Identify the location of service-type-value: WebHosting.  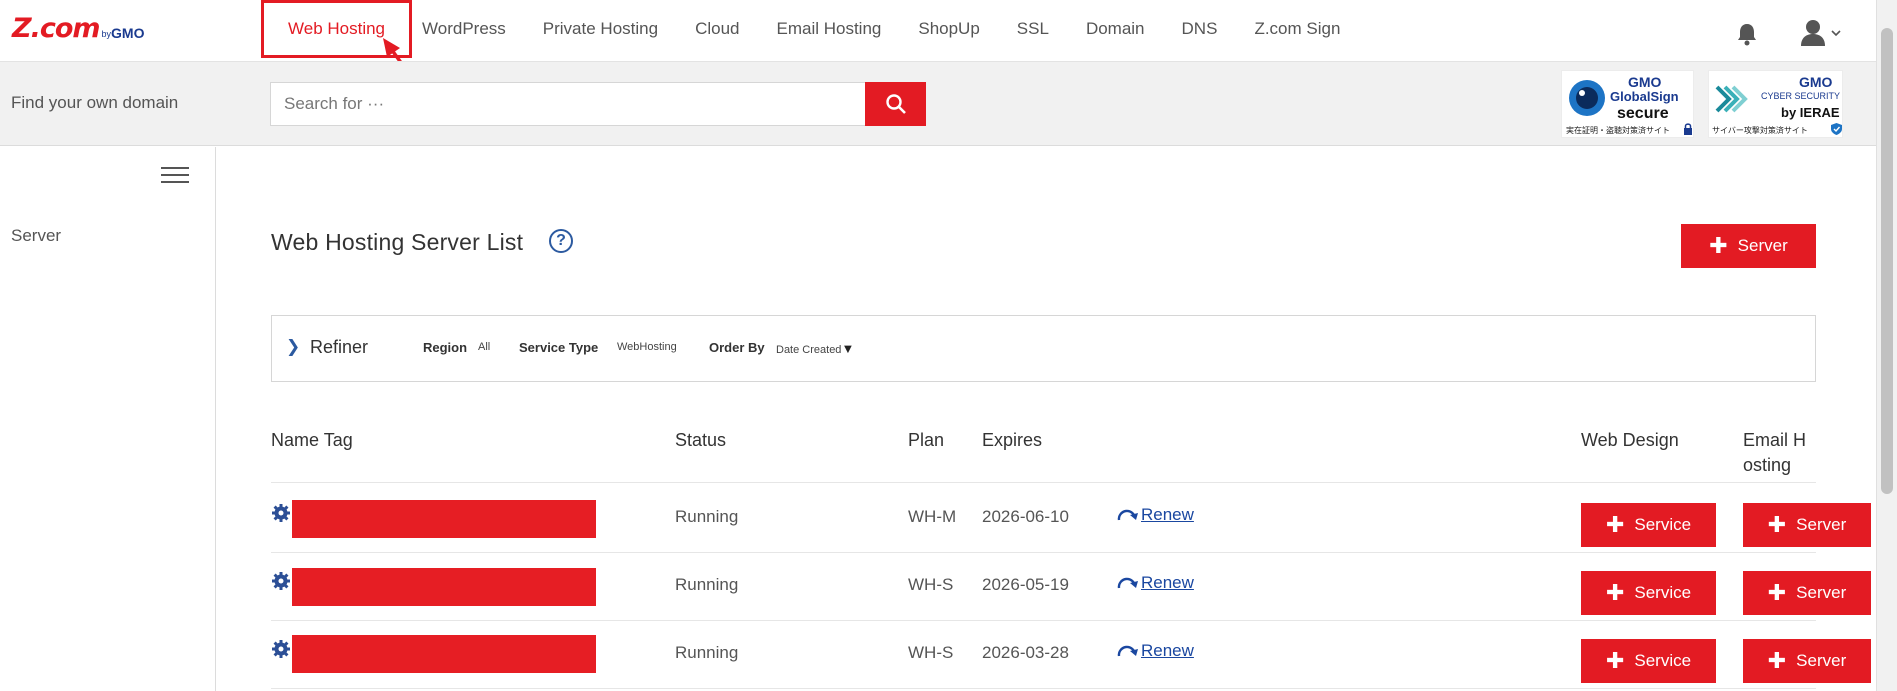
(647, 347).